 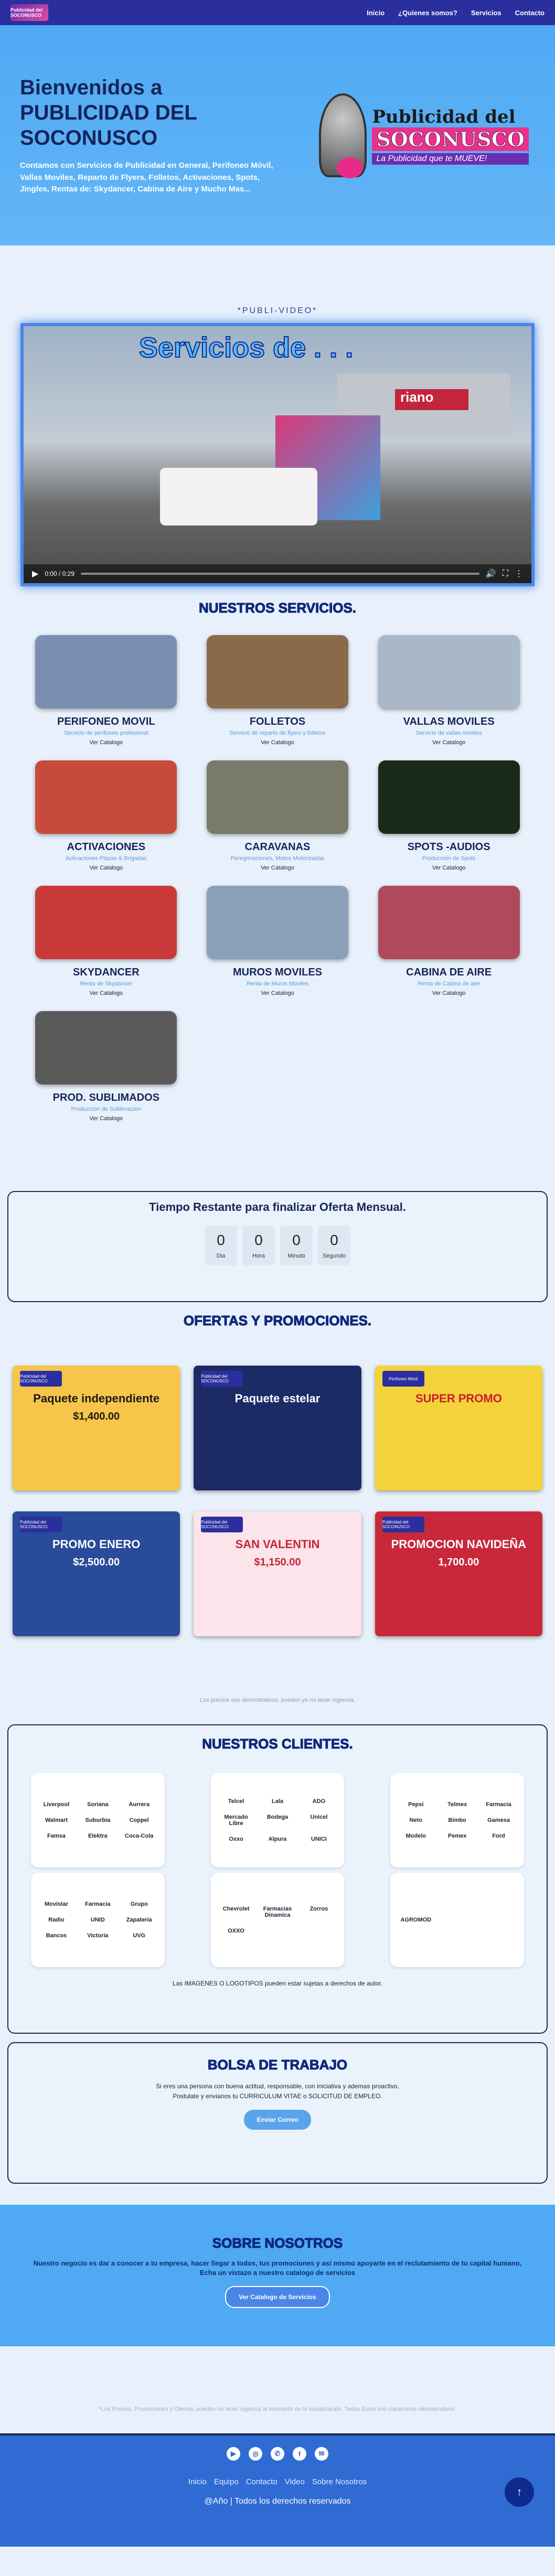 What do you see at coordinates (236, 1801) in the screenshot?
I see `client-logo: Telcel` at bounding box center [236, 1801].